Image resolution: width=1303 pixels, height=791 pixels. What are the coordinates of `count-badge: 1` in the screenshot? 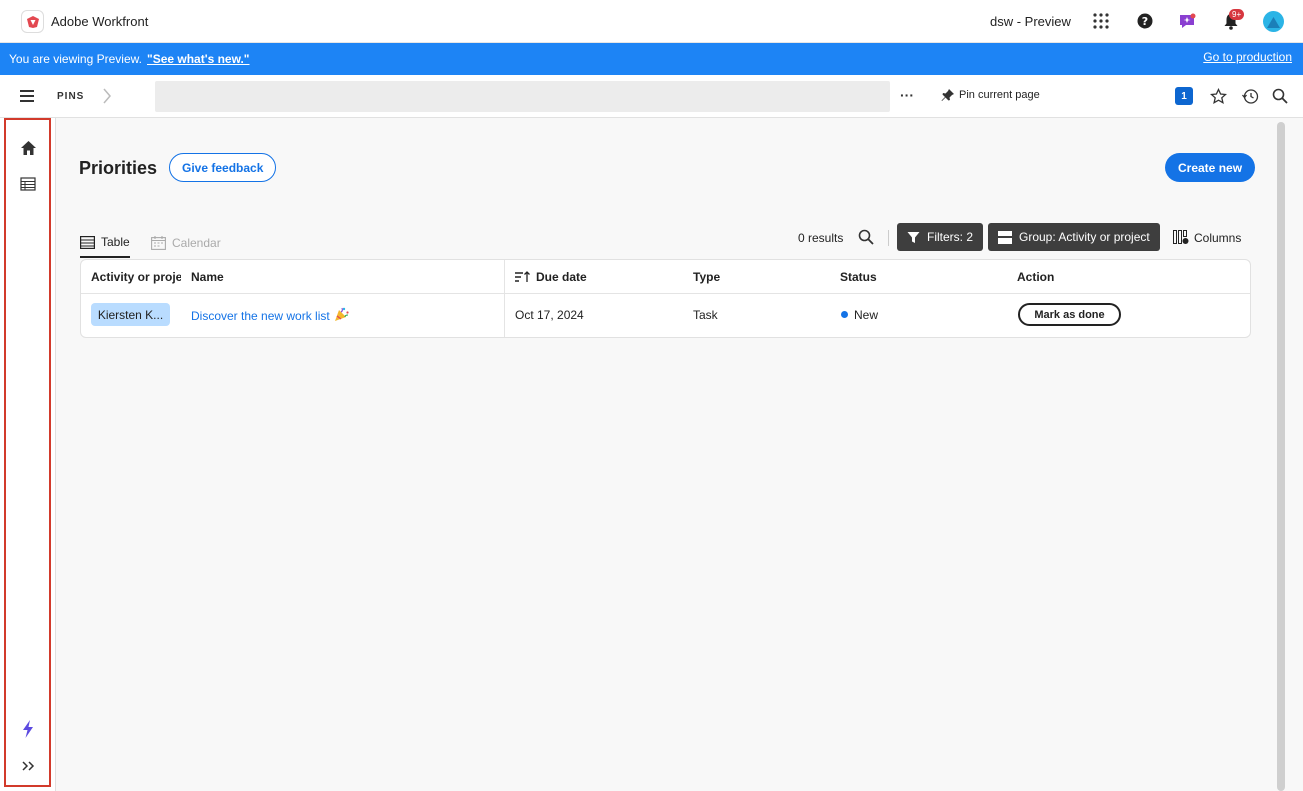 It's located at (1184, 96).